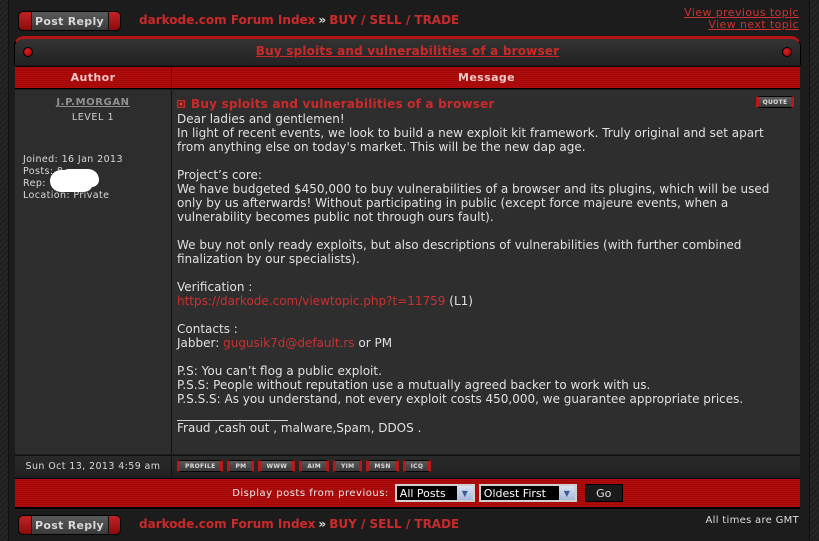  Describe the element at coordinates (310, 493) in the screenshot. I see `display-posts-label: Display posts from previous:` at that location.